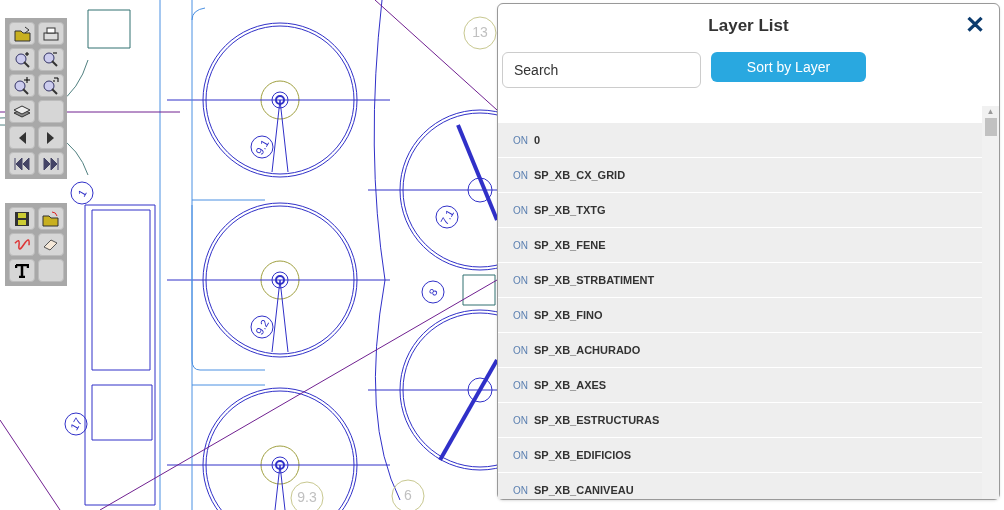 The image size is (1004, 510). Describe the element at coordinates (262, 147) in the screenshot. I see `circled-label: 9.1` at that location.